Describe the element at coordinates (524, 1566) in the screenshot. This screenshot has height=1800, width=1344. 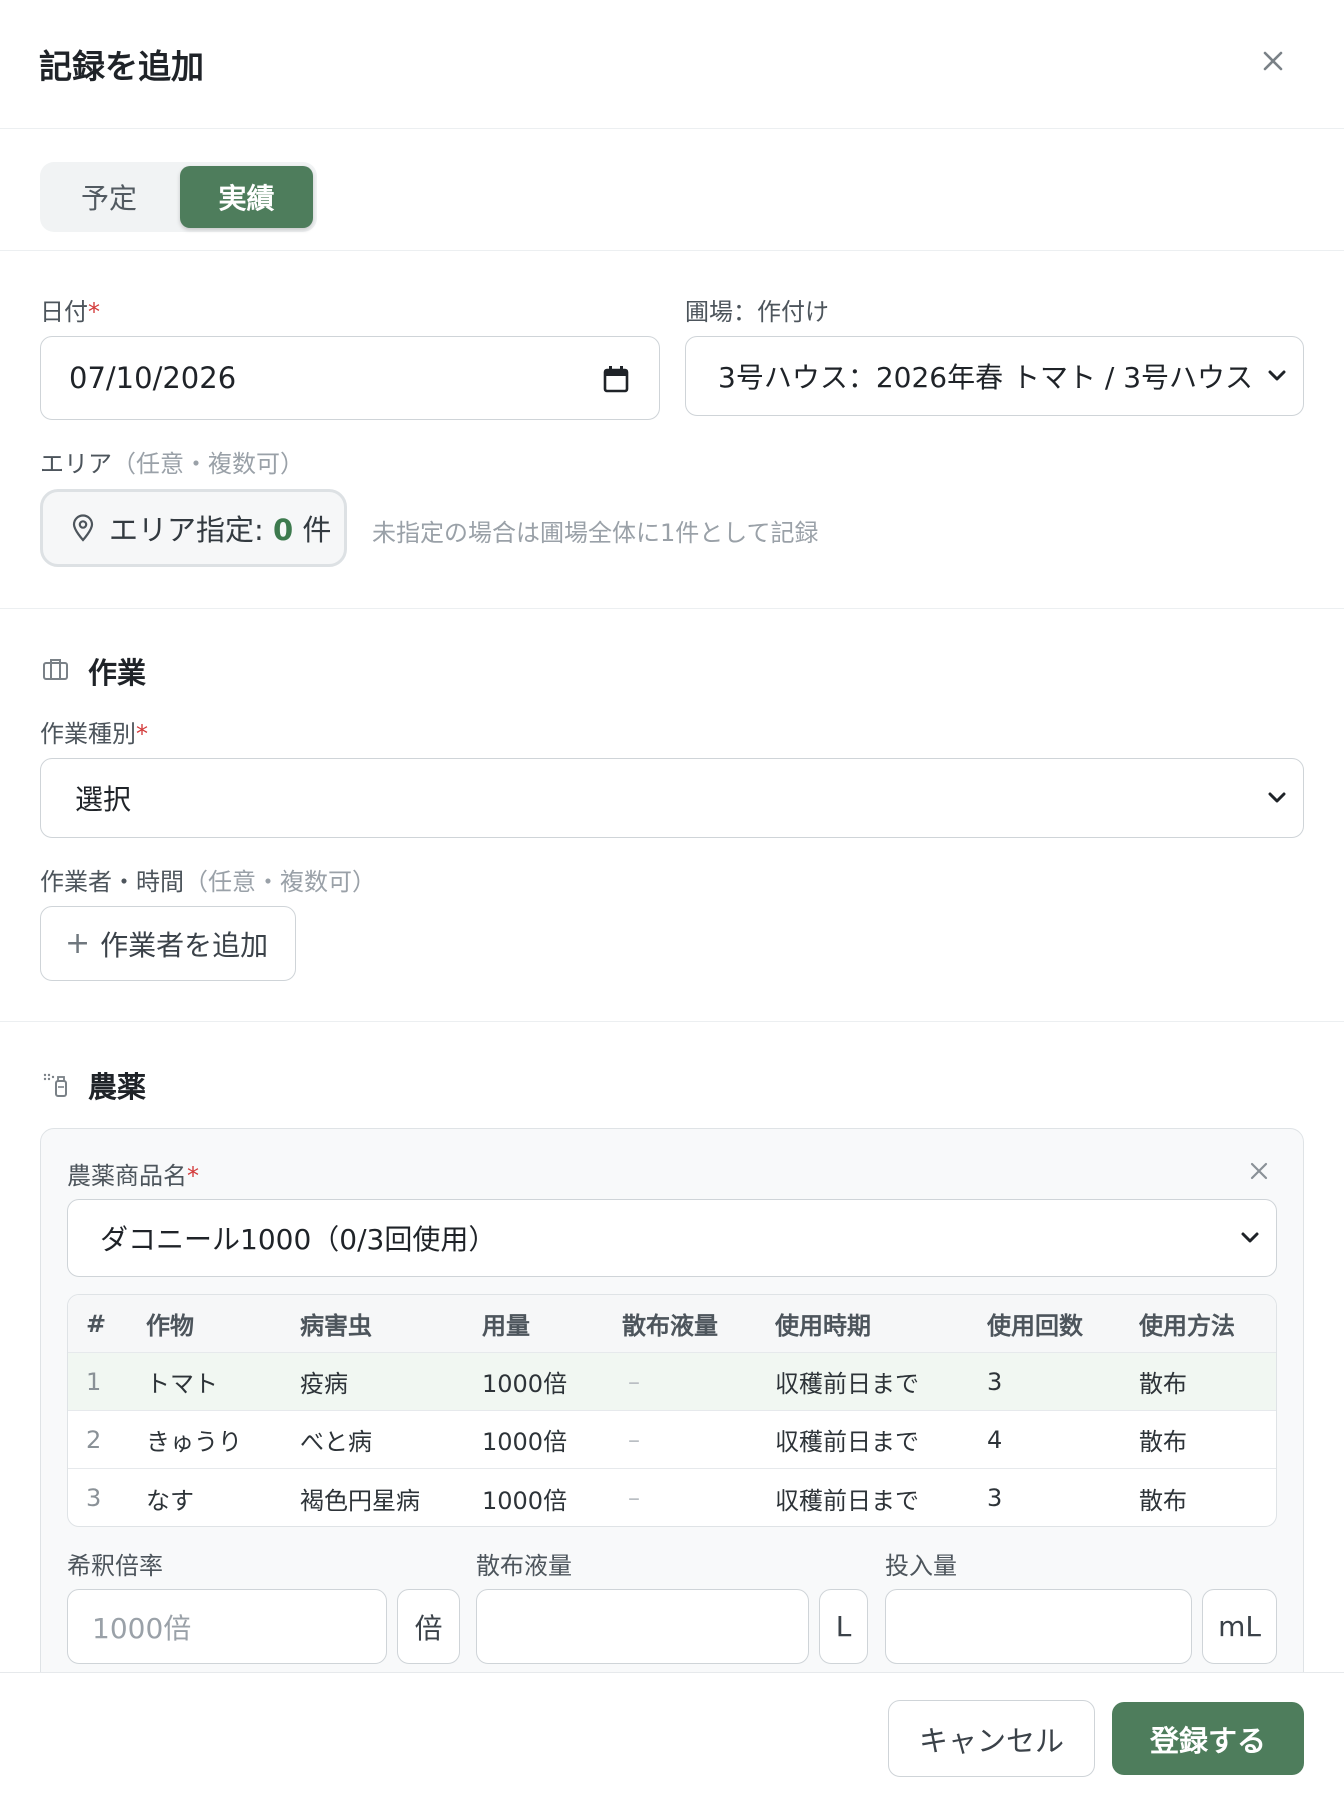
I see `spray-volume-label: 散布液量` at that location.